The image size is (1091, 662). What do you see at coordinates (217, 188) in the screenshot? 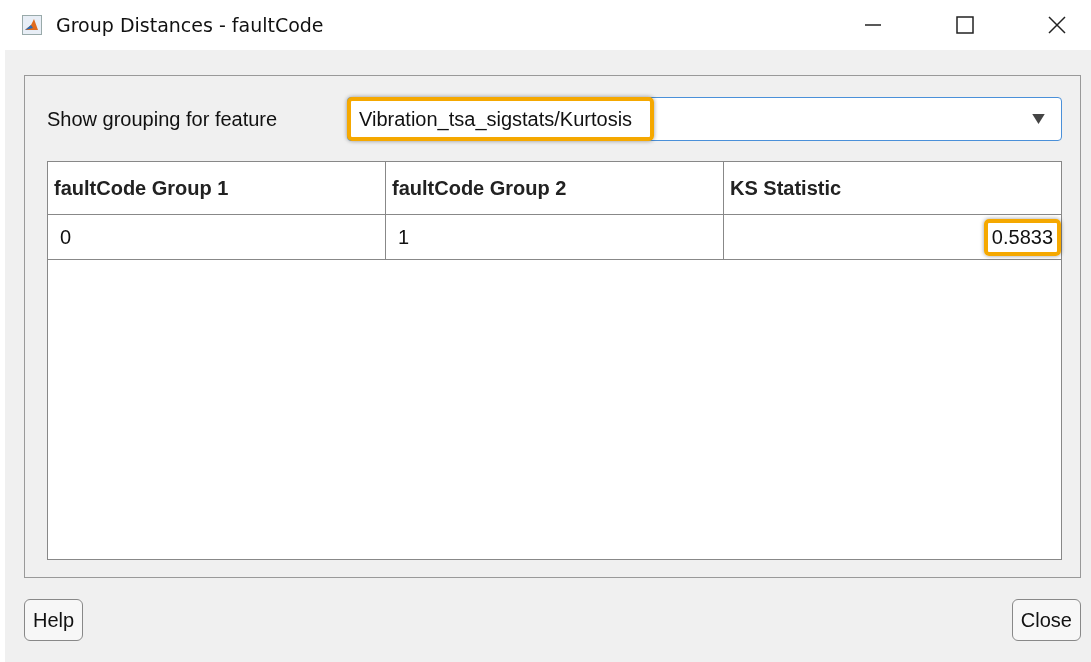
I see `column-header: faultCode Group 1` at bounding box center [217, 188].